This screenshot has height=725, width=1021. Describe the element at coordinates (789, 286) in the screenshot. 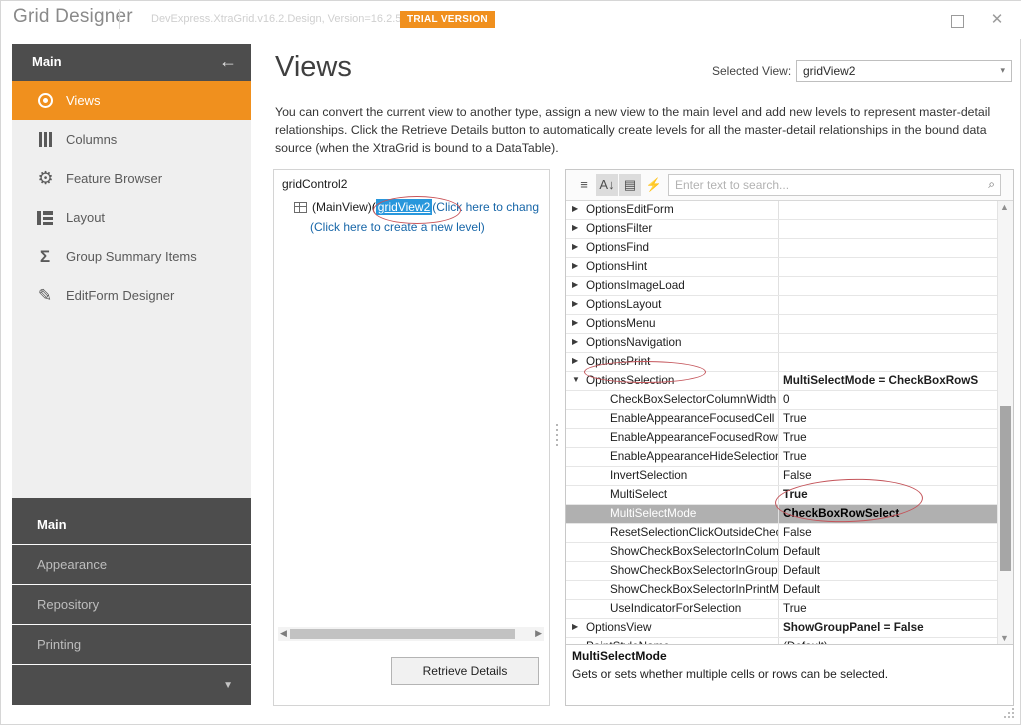

I see `property-row: ▶ OptionsImageLoad` at that location.